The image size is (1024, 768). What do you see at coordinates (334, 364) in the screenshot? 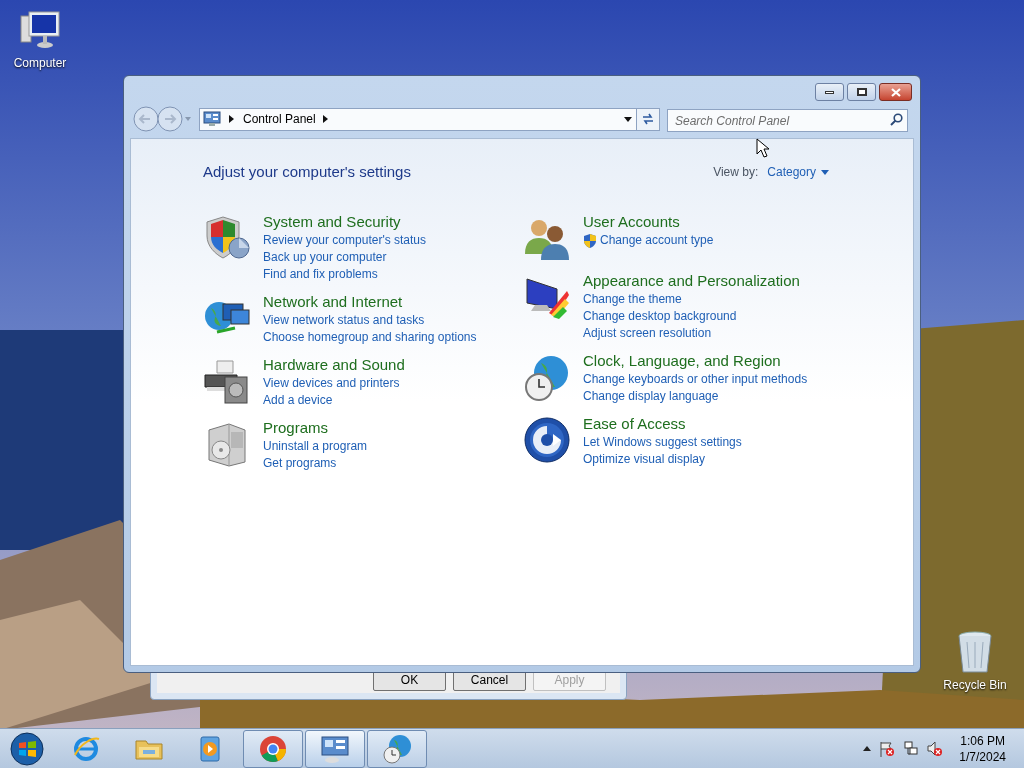
I see `category-link: Hardware and Sound` at bounding box center [334, 364].